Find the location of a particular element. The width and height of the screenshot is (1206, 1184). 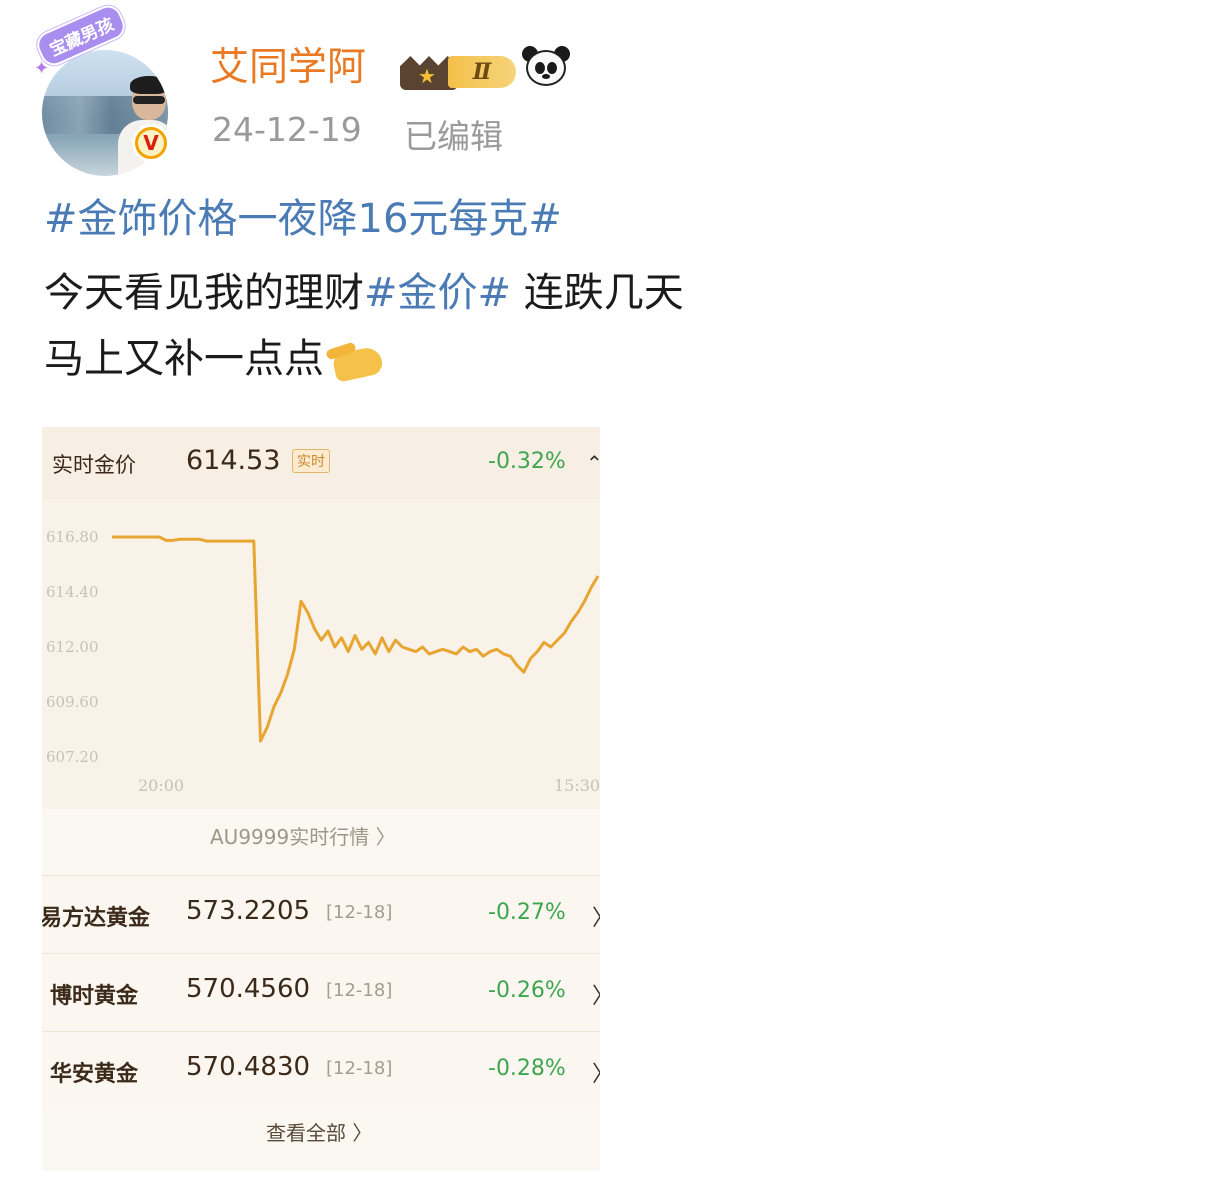

verified-icon: V is located at coordinates (151, 143).